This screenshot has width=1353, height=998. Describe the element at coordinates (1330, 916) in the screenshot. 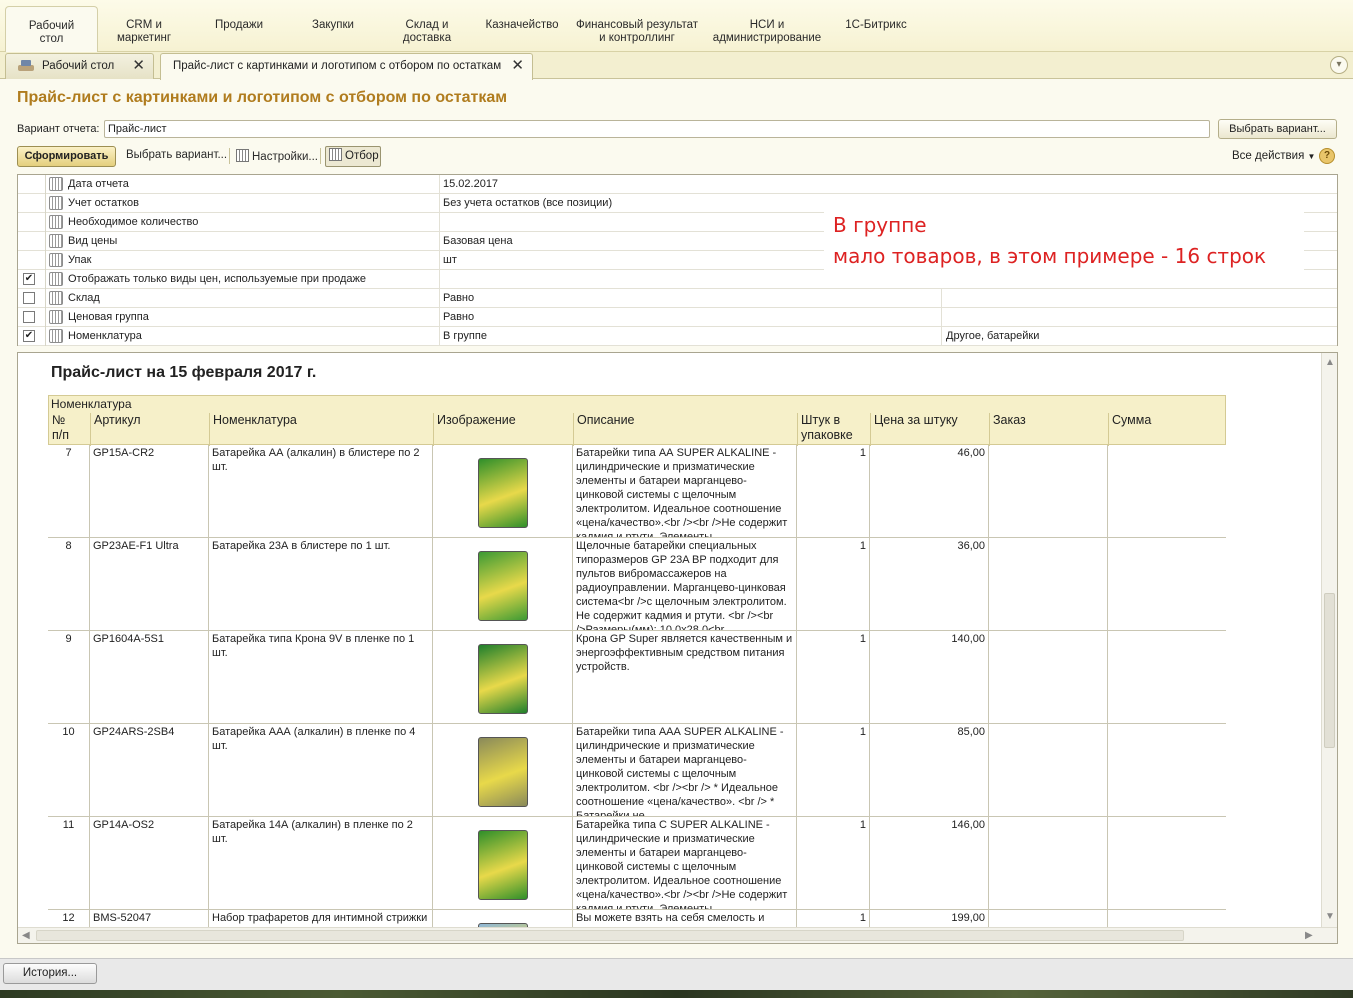

I see `scroll-down-icon: ▼` at that location.